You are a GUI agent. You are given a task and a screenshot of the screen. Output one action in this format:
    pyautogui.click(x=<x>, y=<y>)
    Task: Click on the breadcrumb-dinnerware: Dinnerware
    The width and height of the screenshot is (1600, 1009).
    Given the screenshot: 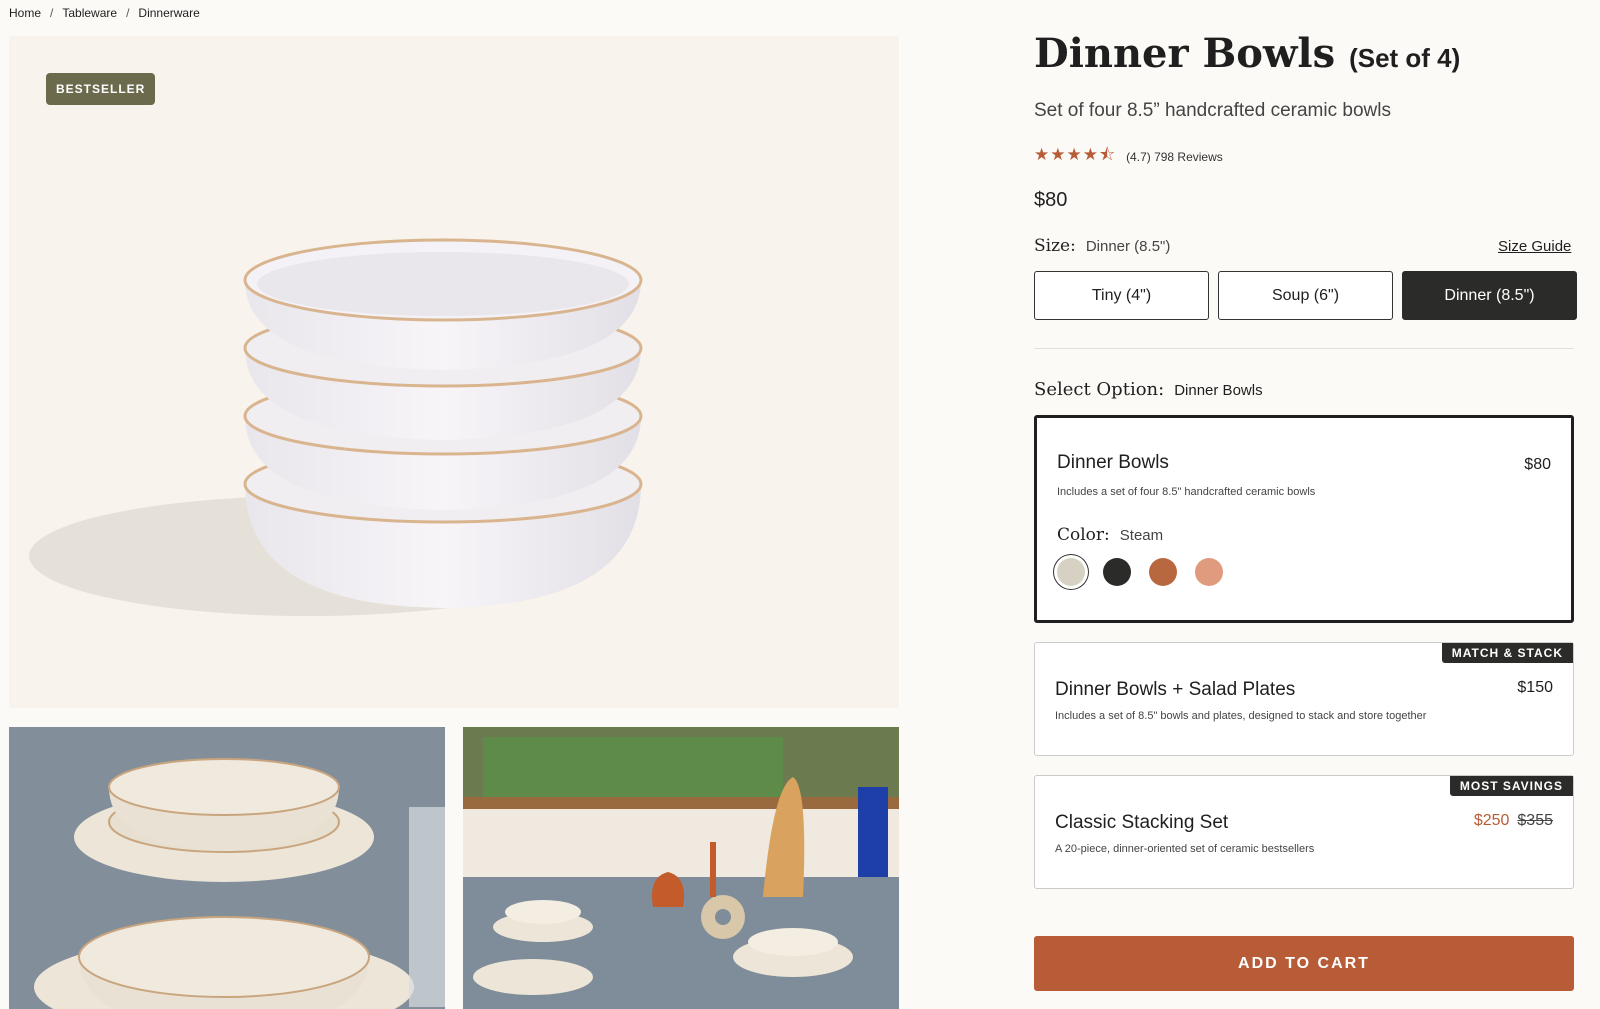 What is the action you would take?
    pyautogui.click(x=168, y=13)
    